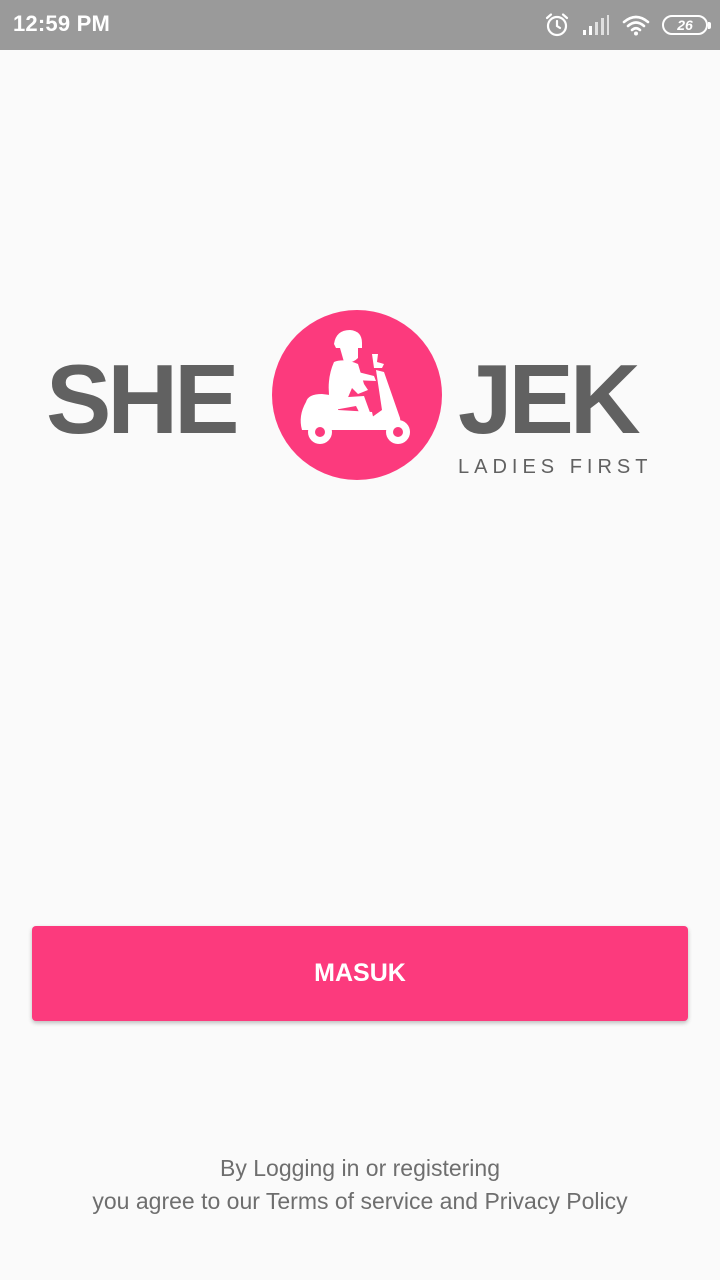 The height and width of the screenshot is (1280, 720). Describe the element at coordinates (555, 467) in the screenshot. I see `logo-tagline: LADIES FIRST` at that location.